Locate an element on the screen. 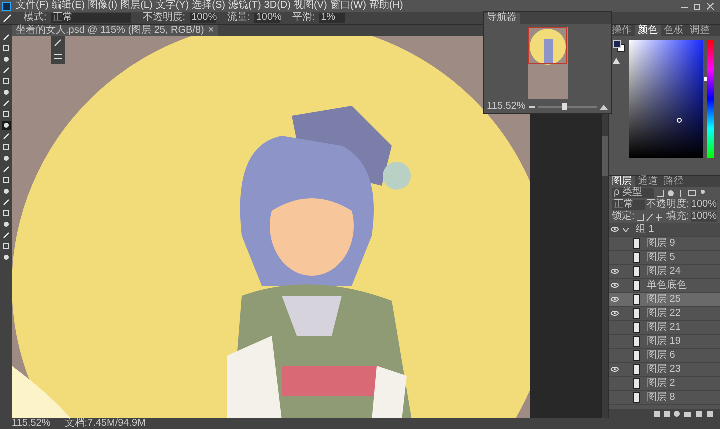  layer-row: 图层 9 is located at coordinates (664, 244).